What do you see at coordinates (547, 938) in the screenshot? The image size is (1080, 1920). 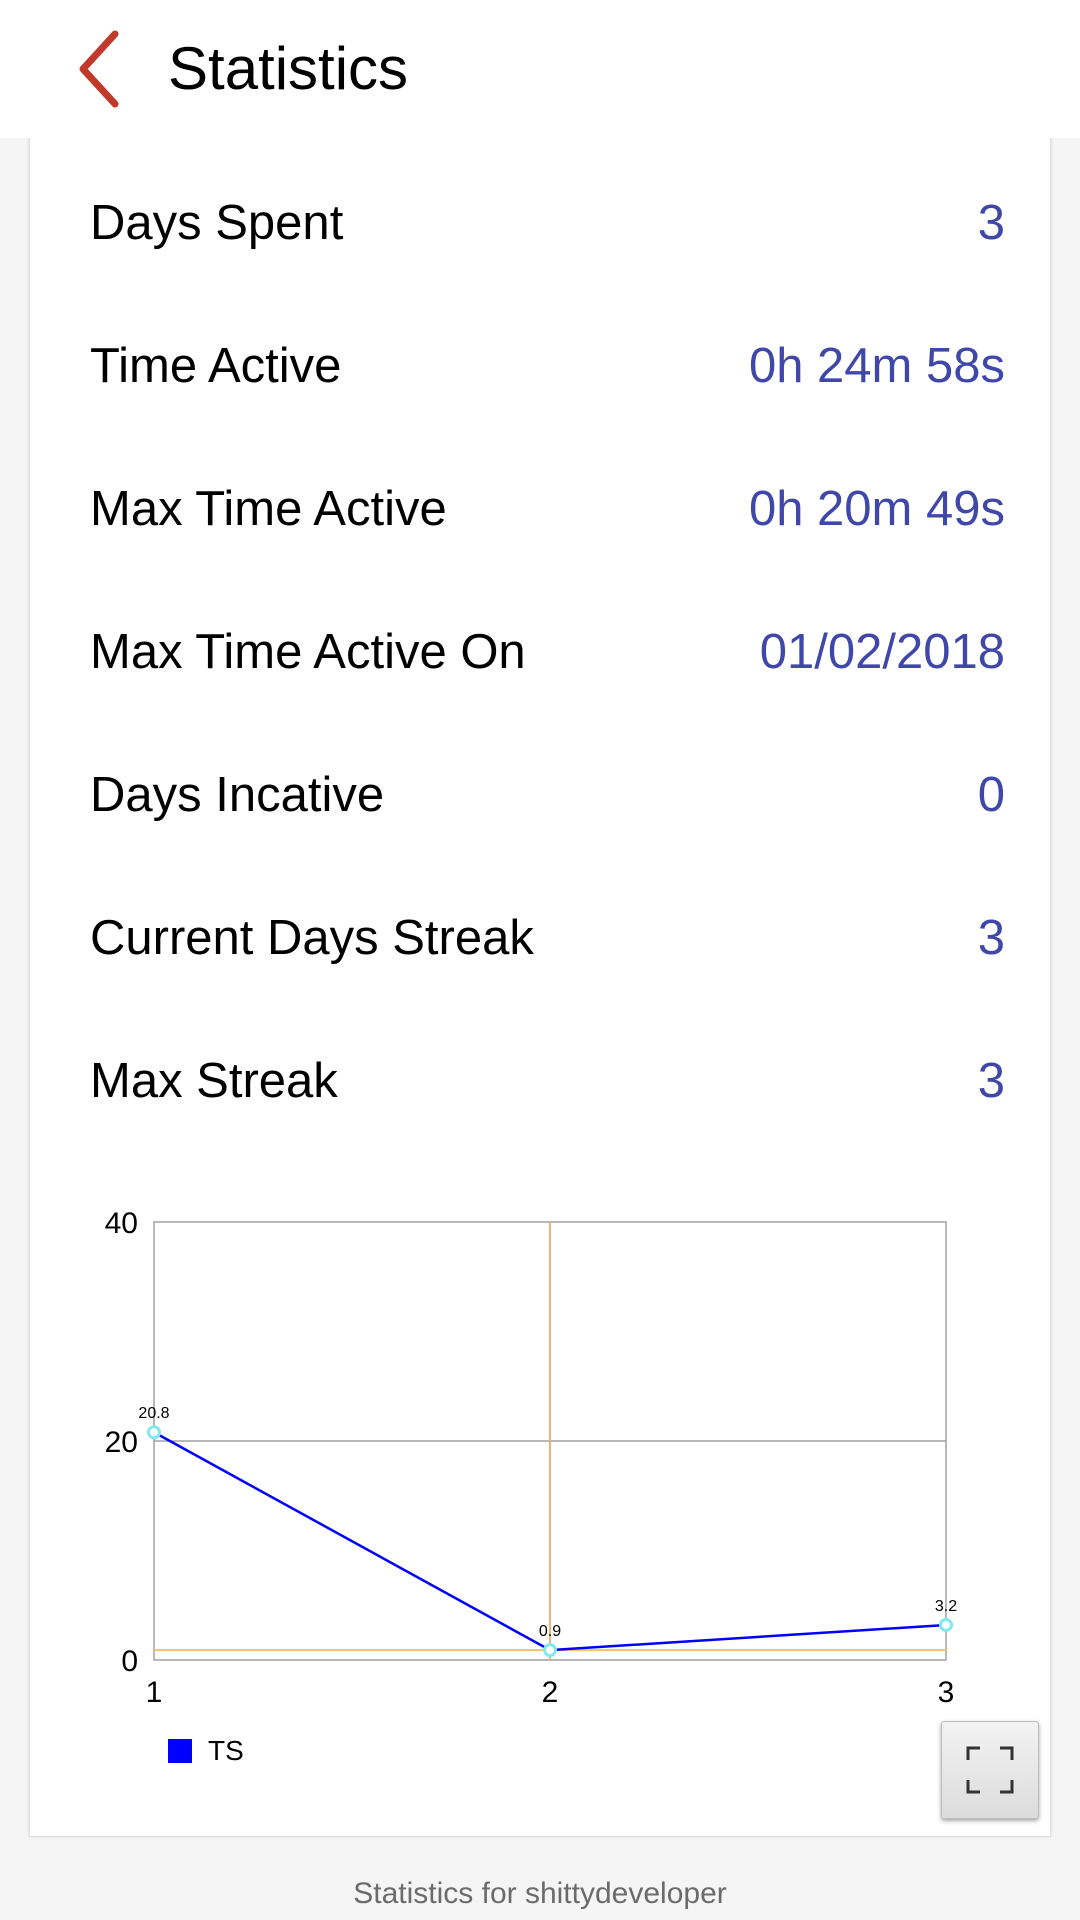 I see `stat-row-current-days-streak: Current Days Streak 3` at bounding box center [547, 938].